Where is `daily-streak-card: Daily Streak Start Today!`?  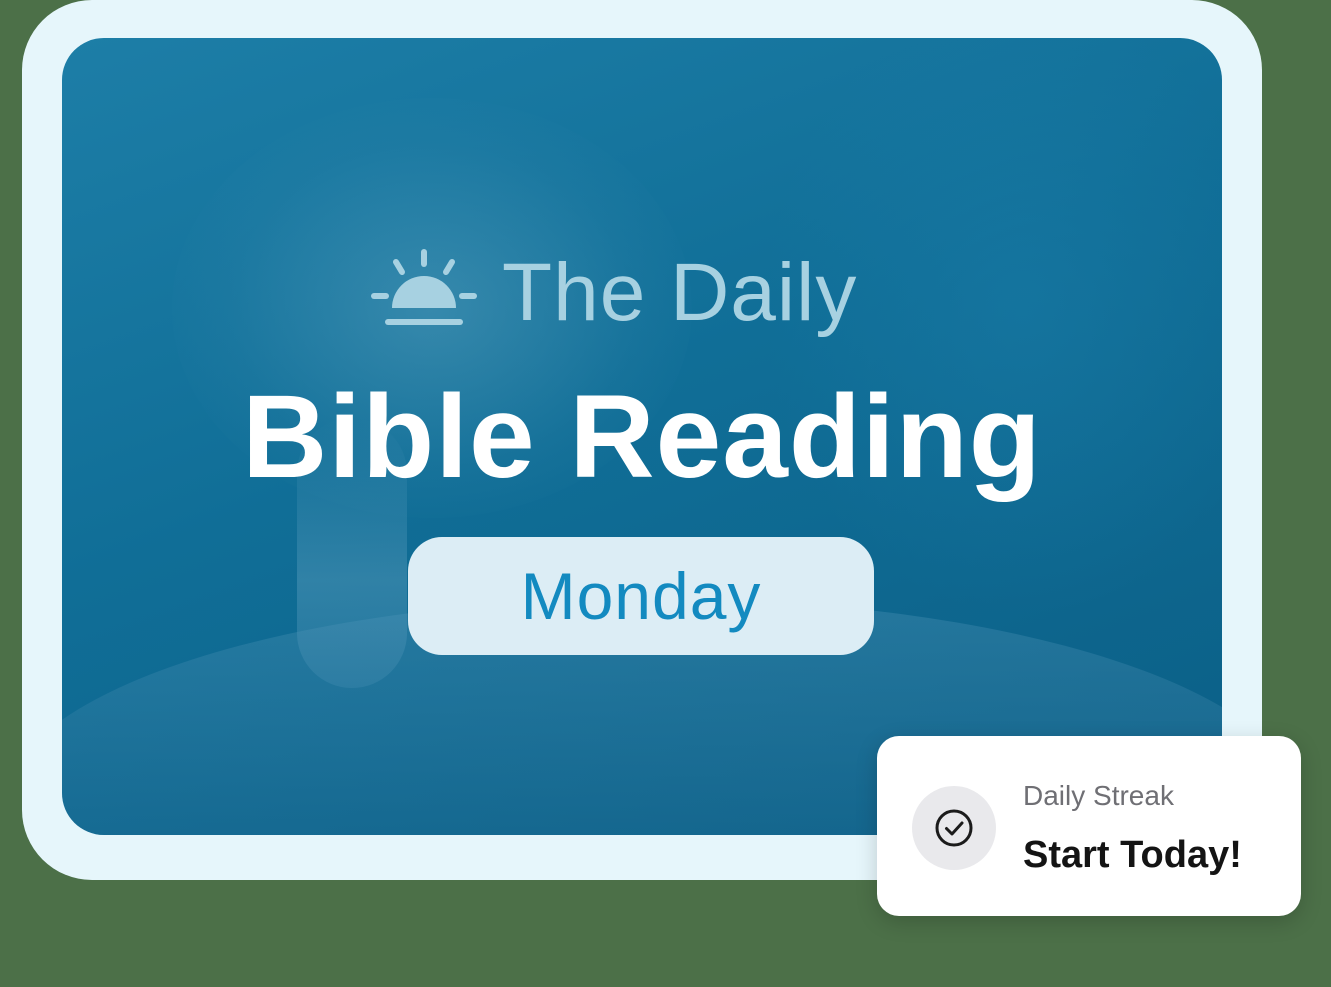 daily-streak-card: Daily Streak Start Today! is located at coordinates (1089, 826).